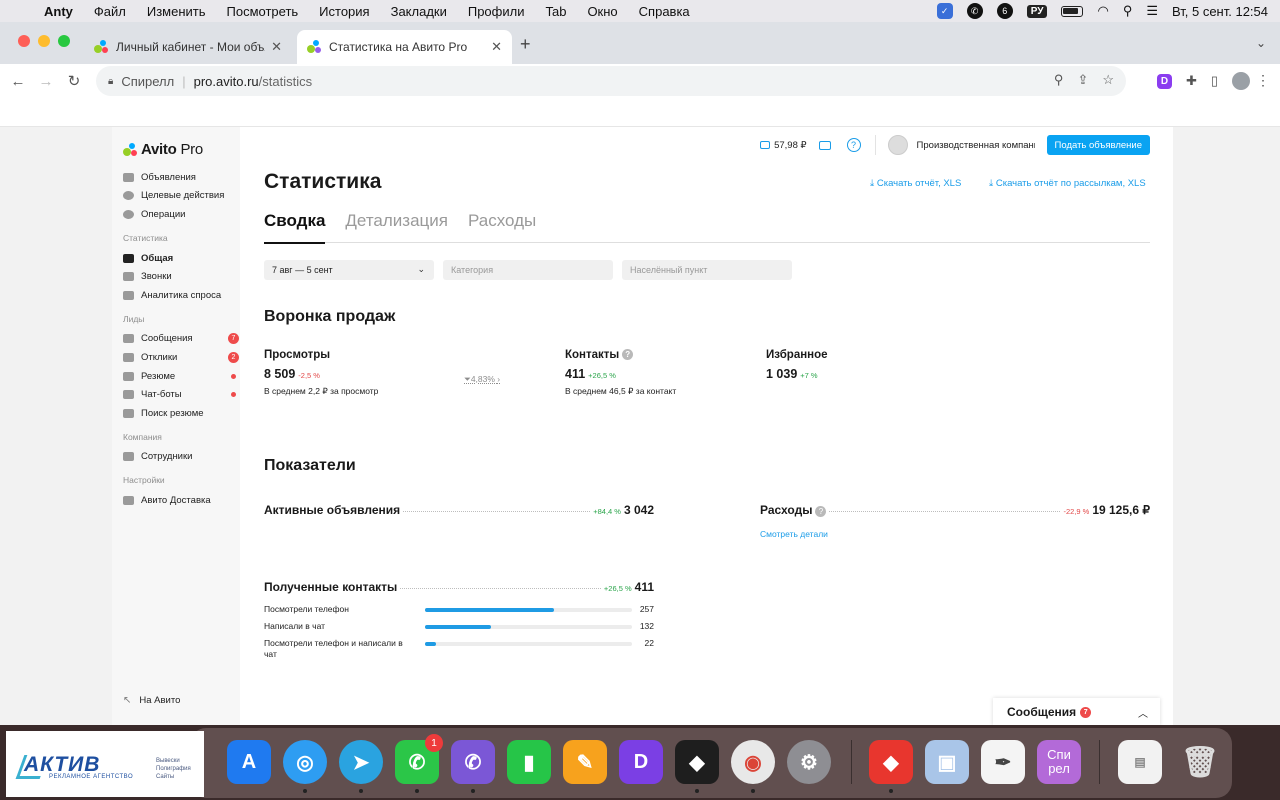  I want to click on spirel-app-icon: Спи рел, so click(1059, 762).